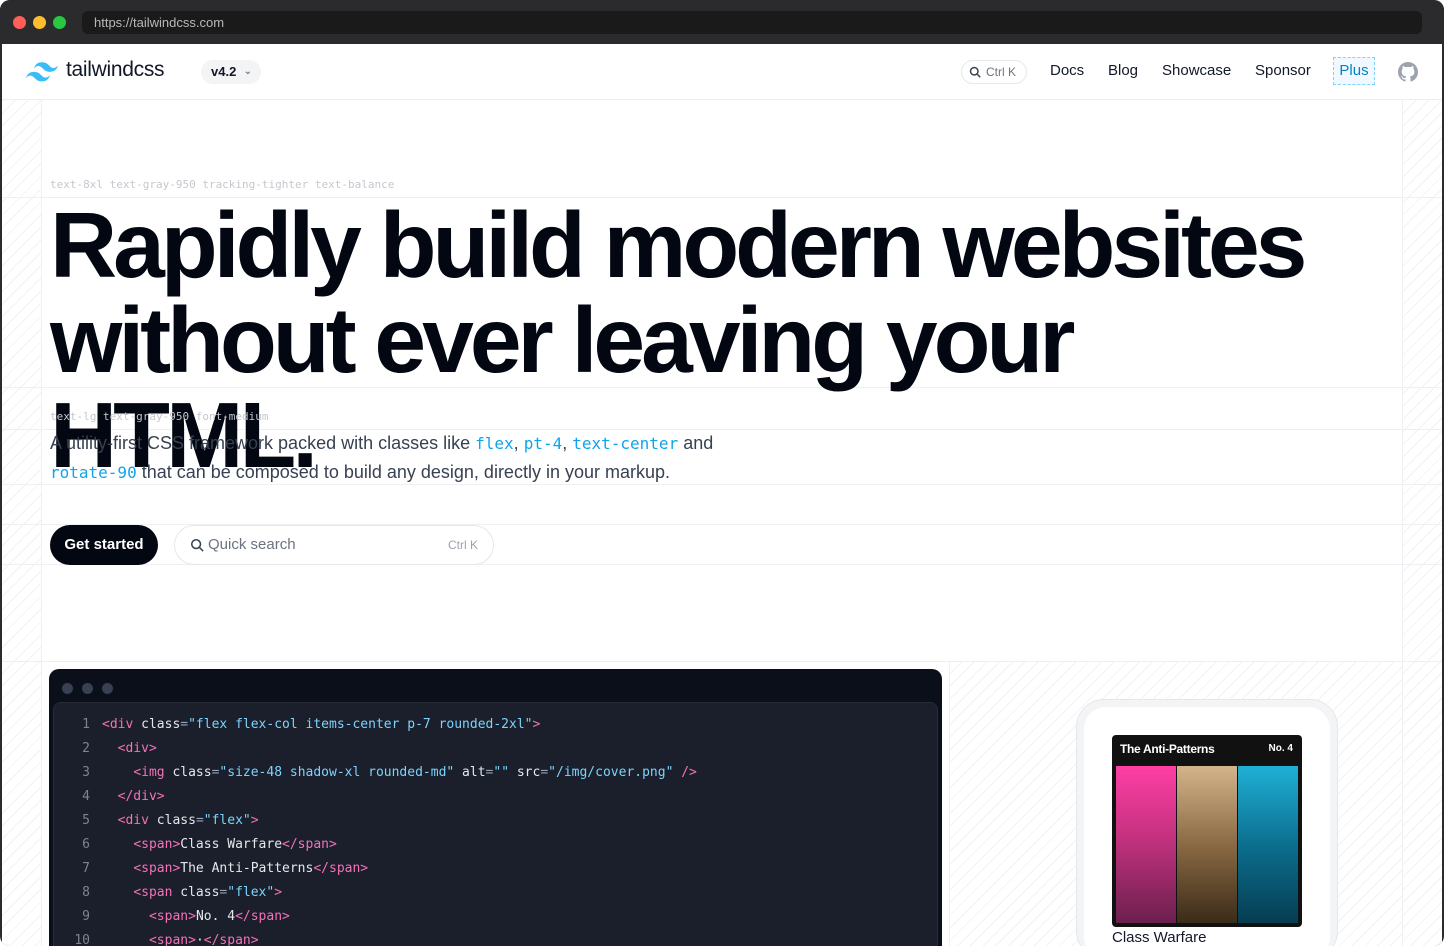  What do you see at coordinates (42, 72) in the screenshot?
I see `tailwind-logo-icon` at bounding box center [42, 72].